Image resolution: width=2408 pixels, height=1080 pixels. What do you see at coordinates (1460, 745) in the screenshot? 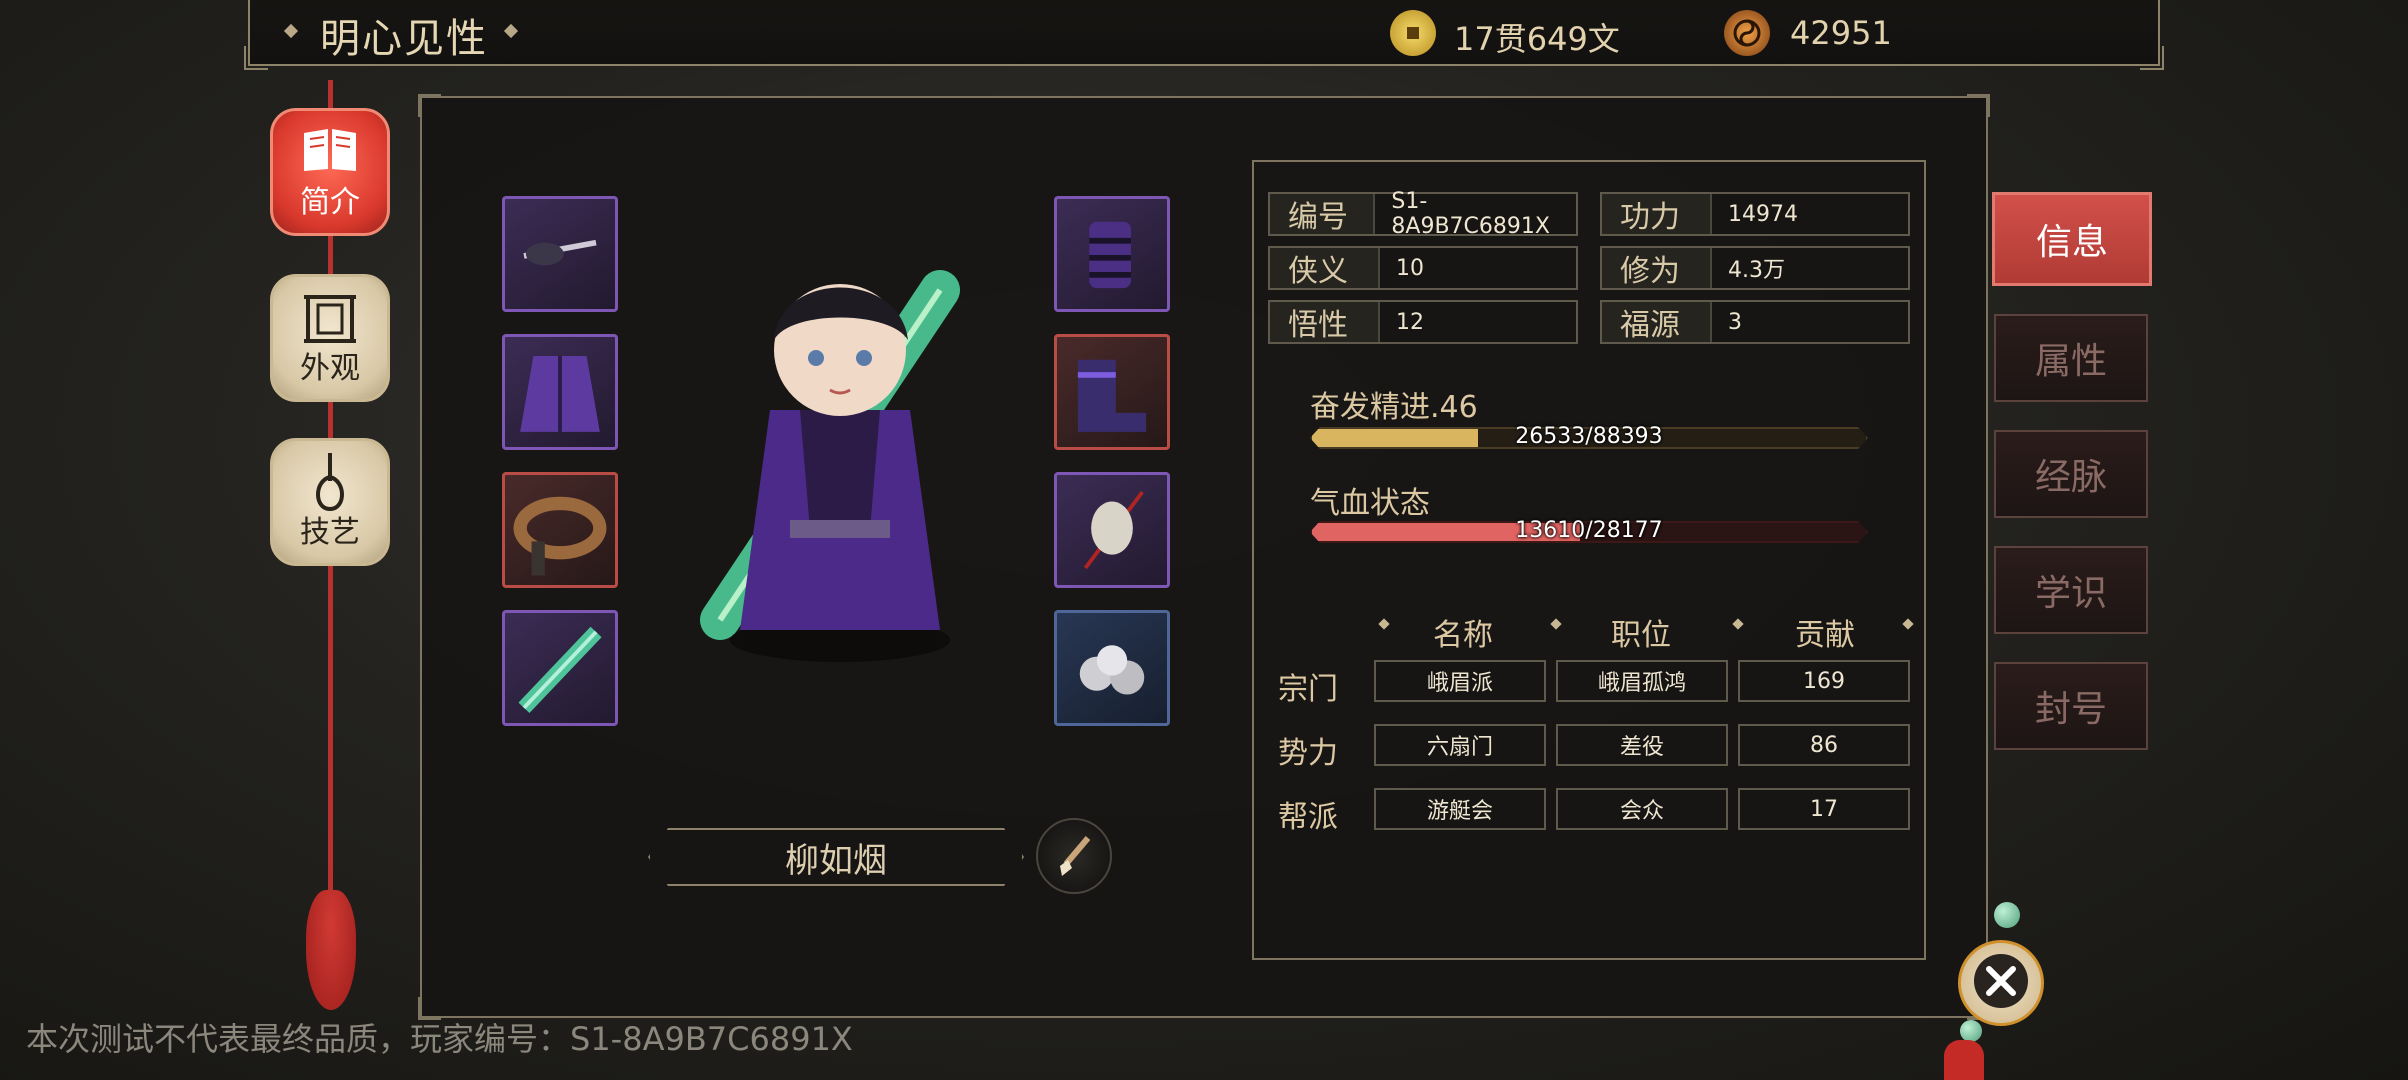
I see `faction-name: 六扇门` at bounding box center [1460, 745].